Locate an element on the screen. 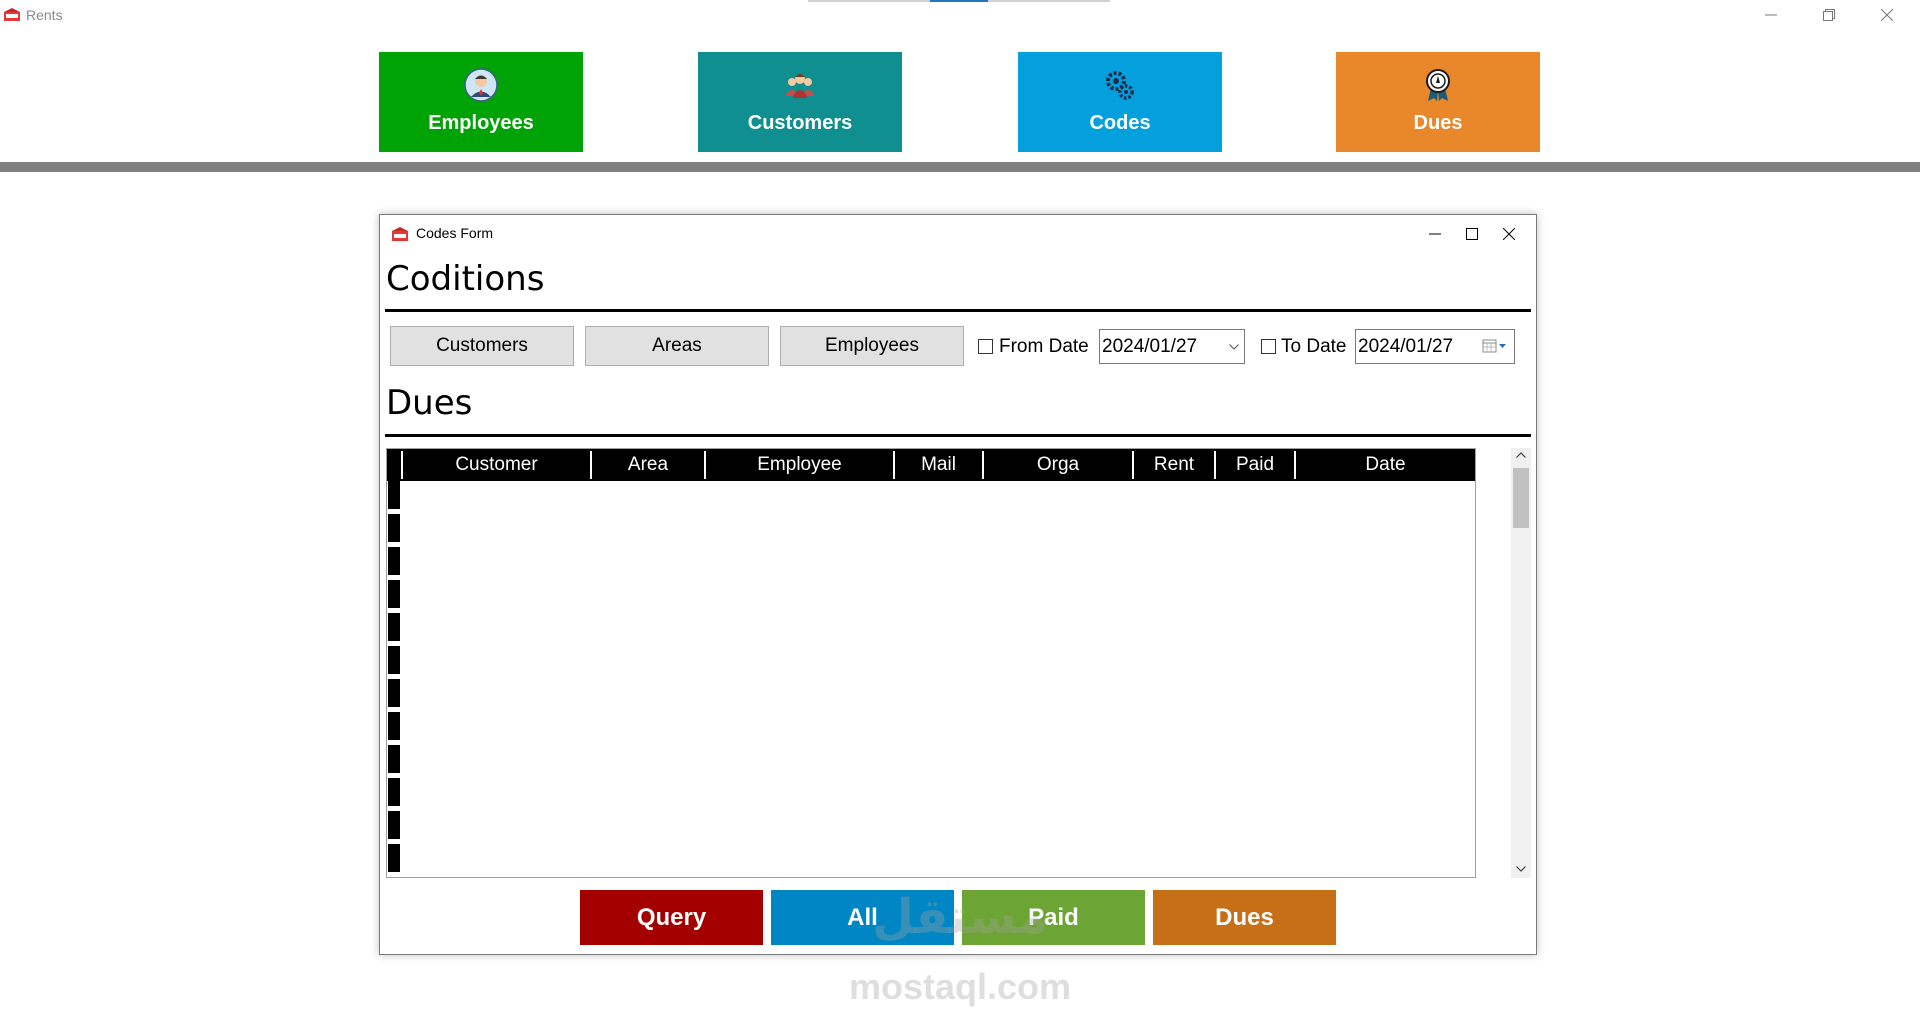  nav-tile-label: Customers is located at coordinates (800, 123).